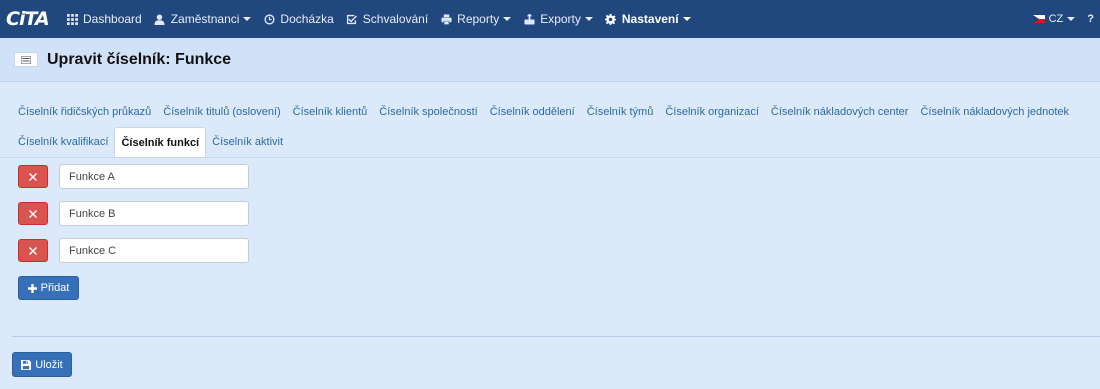  I want to click on nav-item-dochazka: Docházka, so click(298, 19).